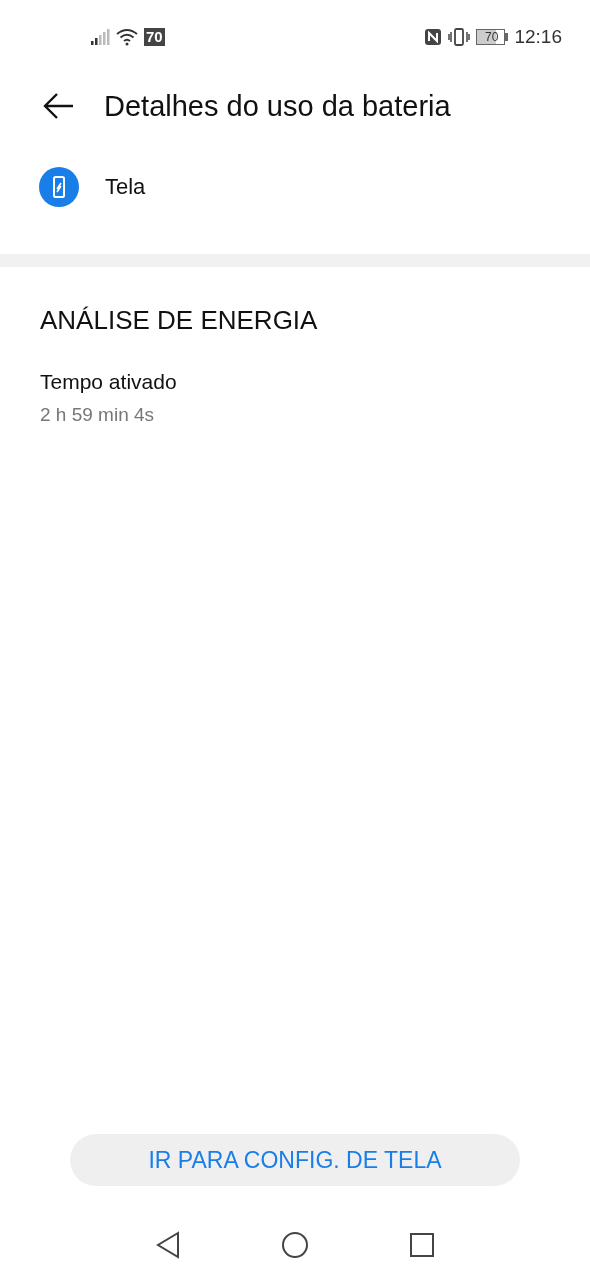 The height and width of the screenshot is (1280, 590). Describe the element at coordinates (59, 187) in the screenshot. I see `phone-icon` at that location.